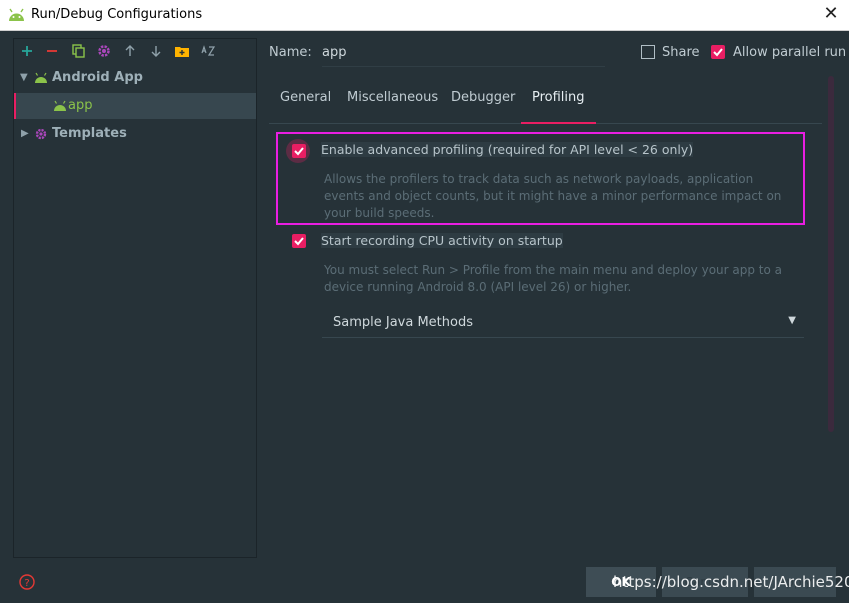 This screenshot has width=849, height=603. Describe the element at coordinates (208, 51) in the screenshot. I see `sort-az-icon` at that location.